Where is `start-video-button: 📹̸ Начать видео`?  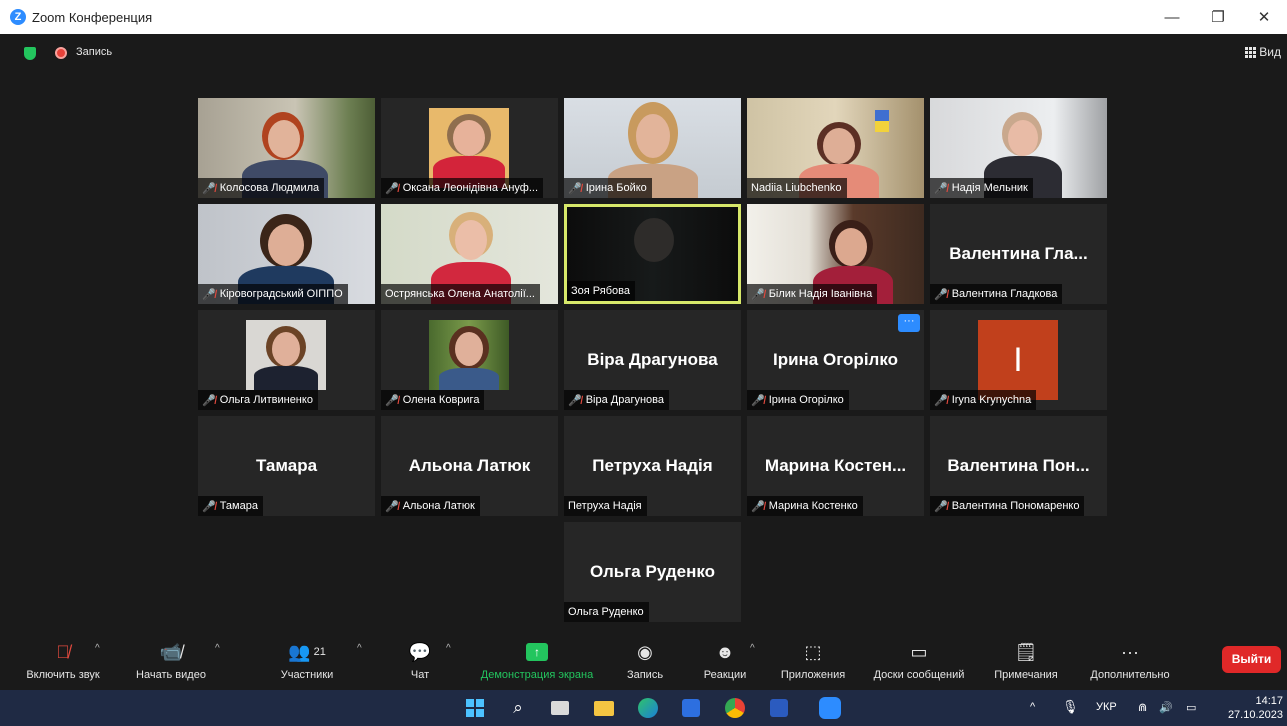
start-video-button: 📹̸ Начать видео is located at coordinates (171, 660).